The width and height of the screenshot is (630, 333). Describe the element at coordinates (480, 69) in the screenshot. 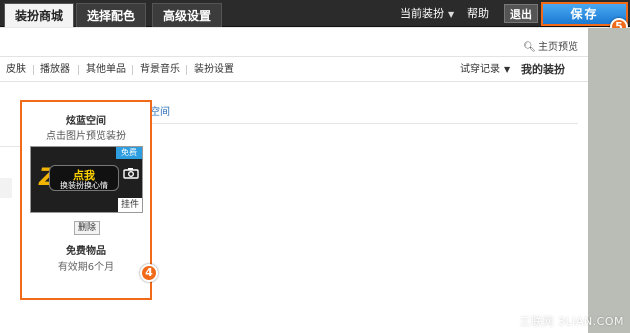

I see `trial-record-label: 试穿记录` at that location.